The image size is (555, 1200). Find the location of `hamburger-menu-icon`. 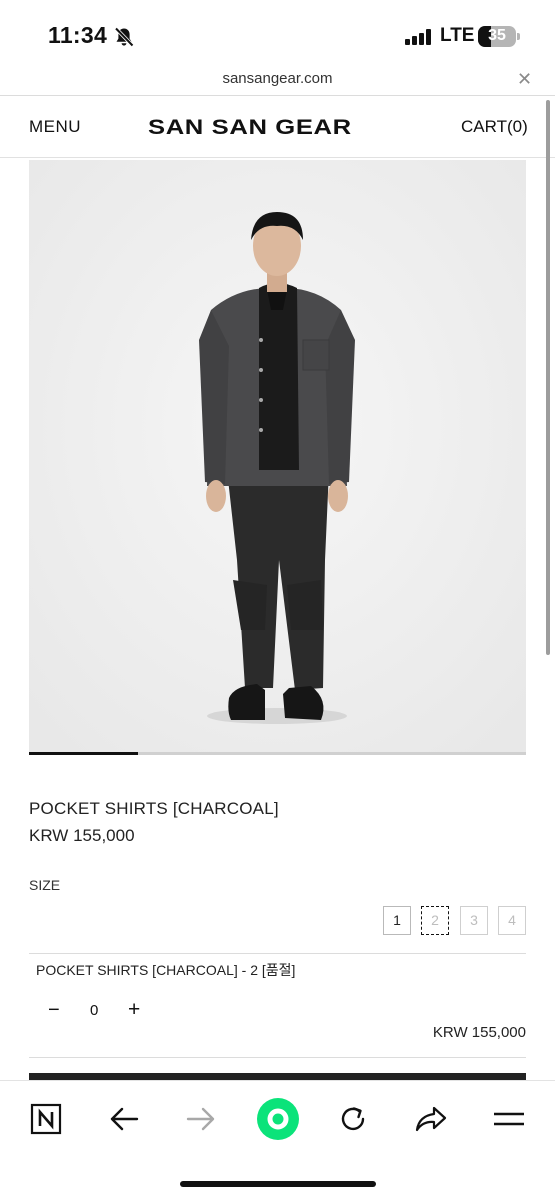

hamburger-menu-icon is located at coordinates (509, 1119).